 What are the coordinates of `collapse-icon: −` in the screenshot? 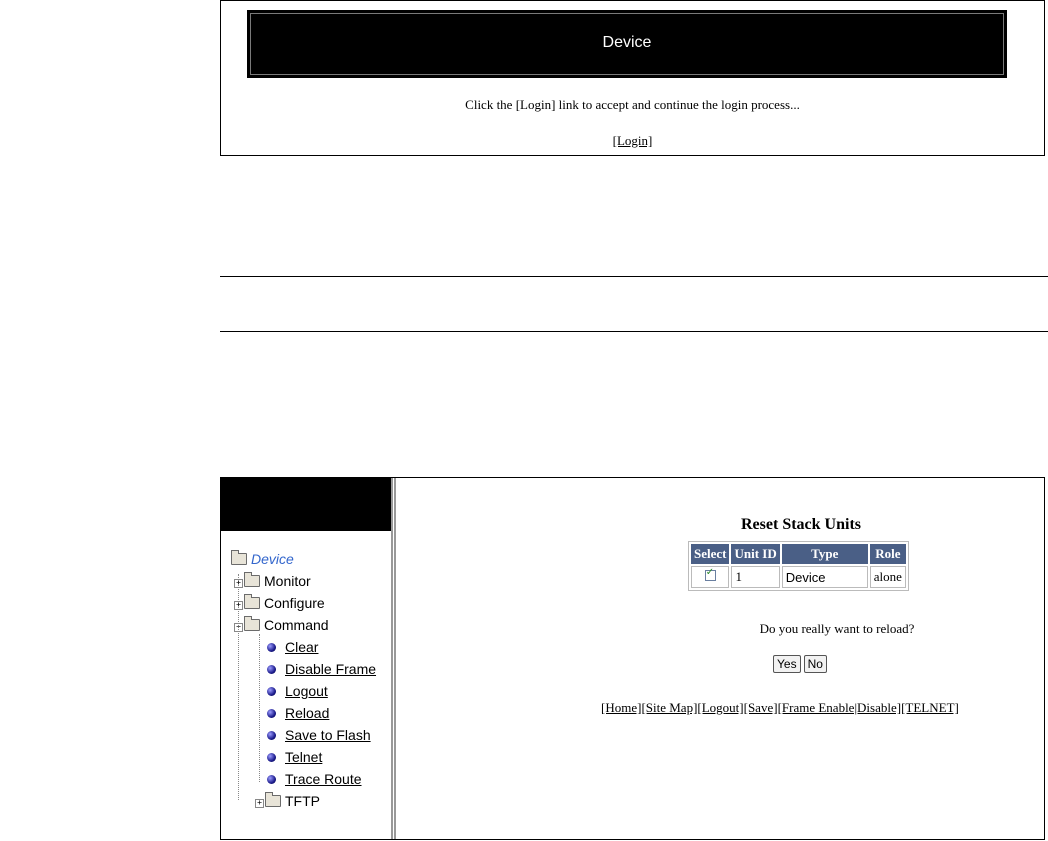 It's located at (238, 627).